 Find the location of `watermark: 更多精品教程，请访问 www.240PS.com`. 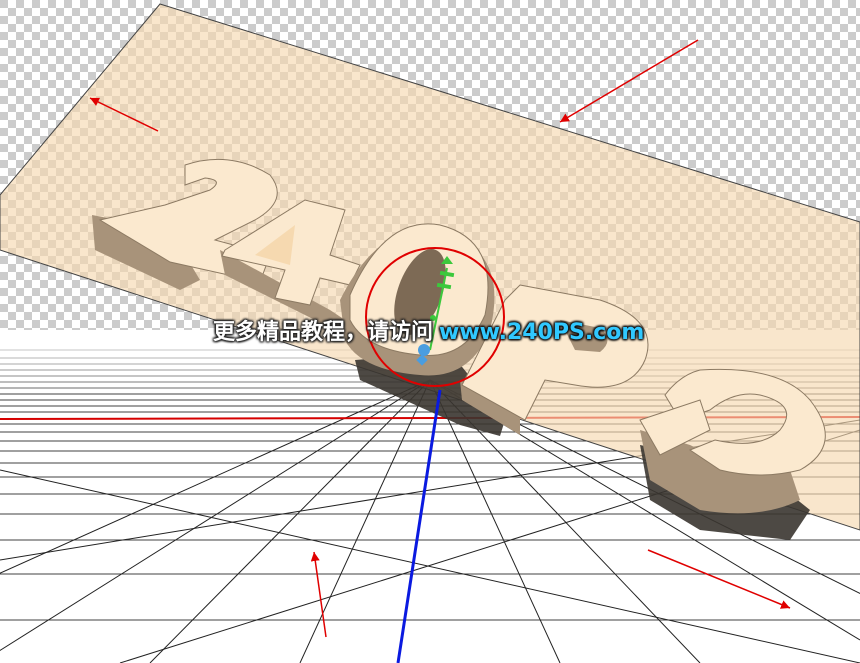

watermark: 更多精品教程，请访问 www.240PS.com is located at coordinates (428, 333).